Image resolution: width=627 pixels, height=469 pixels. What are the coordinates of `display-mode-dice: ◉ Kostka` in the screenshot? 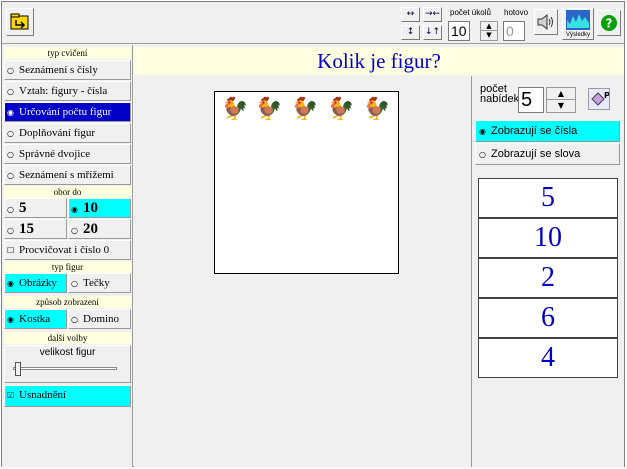 It's located at (35, 319).